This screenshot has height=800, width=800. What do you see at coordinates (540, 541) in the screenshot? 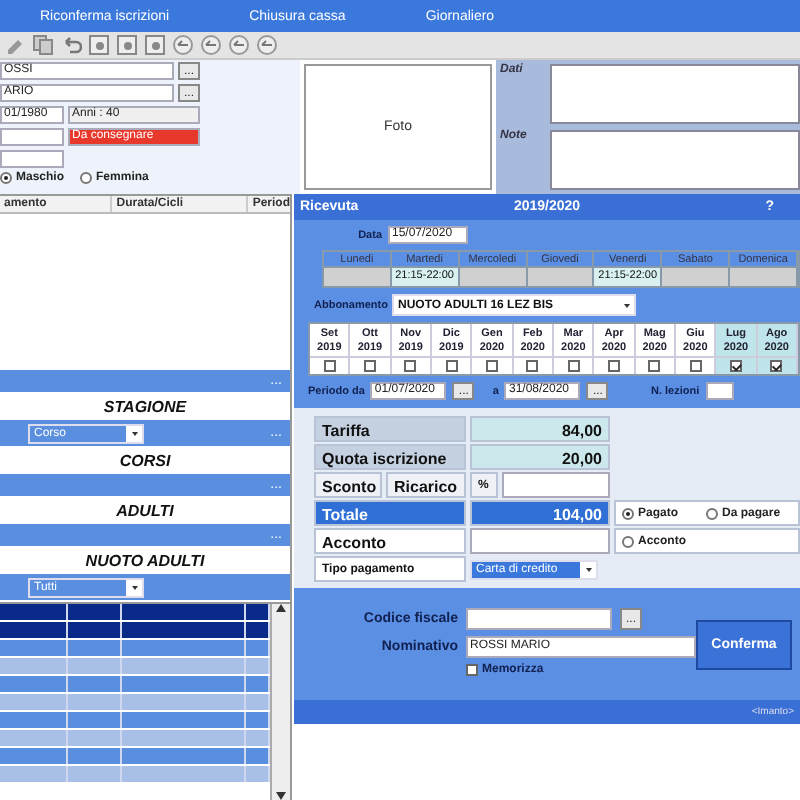
I see `deposit-field` at bounding box center [540, 541].